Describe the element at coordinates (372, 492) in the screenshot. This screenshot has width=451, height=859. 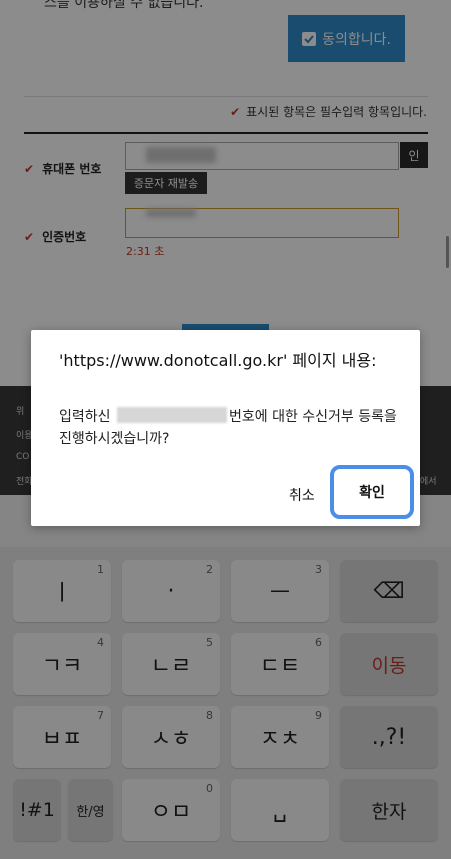
I see `ok-button: 확인` at that location.